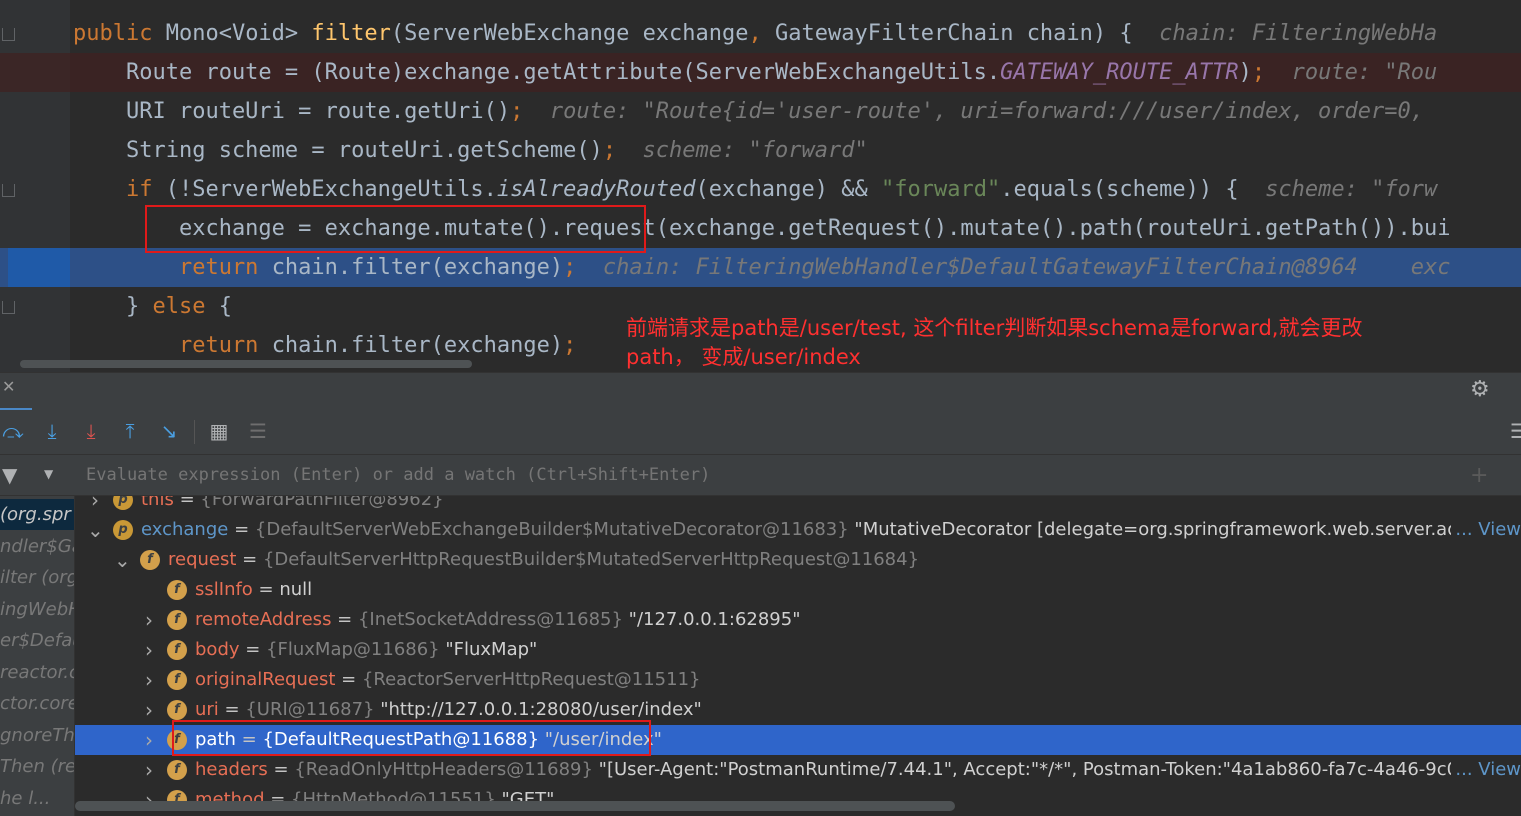 This screenshot has height=816, width=1521. I want to click on more-icon: ☰, so click(1513, 431).